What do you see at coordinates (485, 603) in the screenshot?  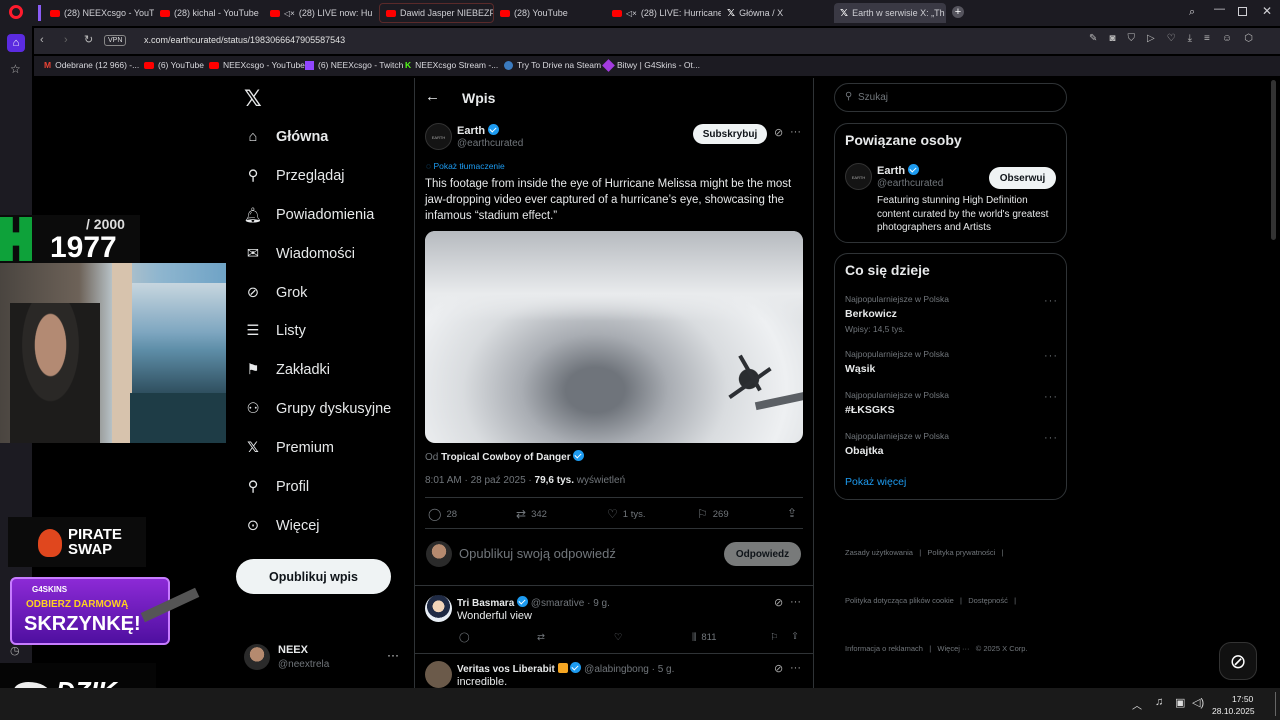 I see `reply-1-name: Tri Basmara` at bounding box center [485, 603].